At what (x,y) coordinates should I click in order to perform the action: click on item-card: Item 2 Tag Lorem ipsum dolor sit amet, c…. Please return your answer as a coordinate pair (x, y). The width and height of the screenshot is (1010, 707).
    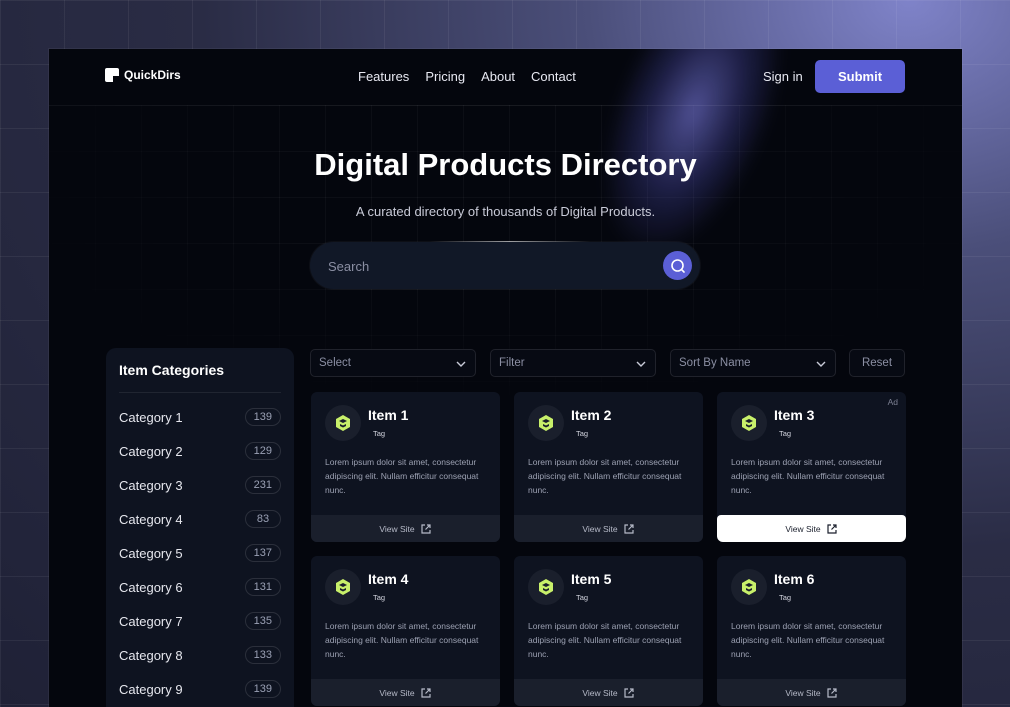
    Looking at the image, I should click on (608, 467).